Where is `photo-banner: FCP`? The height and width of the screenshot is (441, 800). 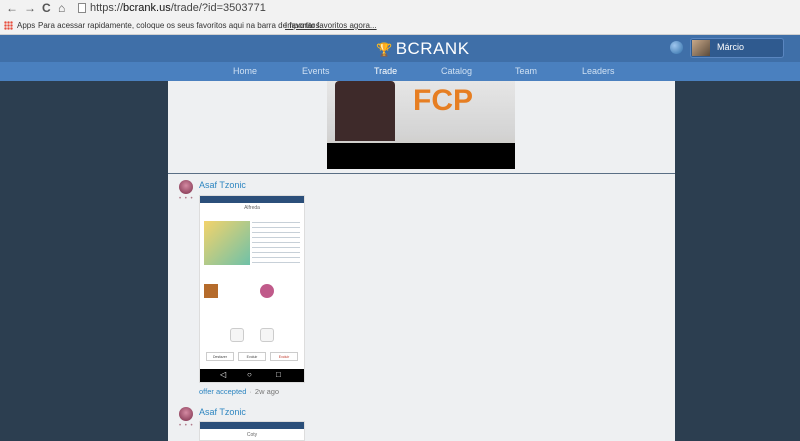
photo-banner: FCP is located at coordinates (443, 100).